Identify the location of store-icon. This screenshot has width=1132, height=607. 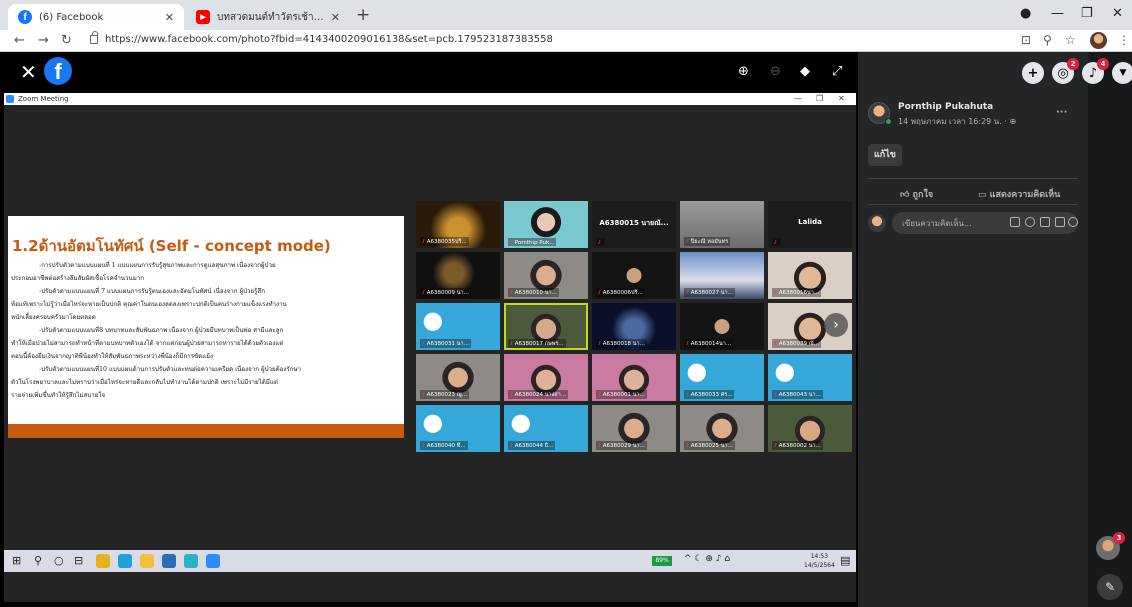
(169, 561).